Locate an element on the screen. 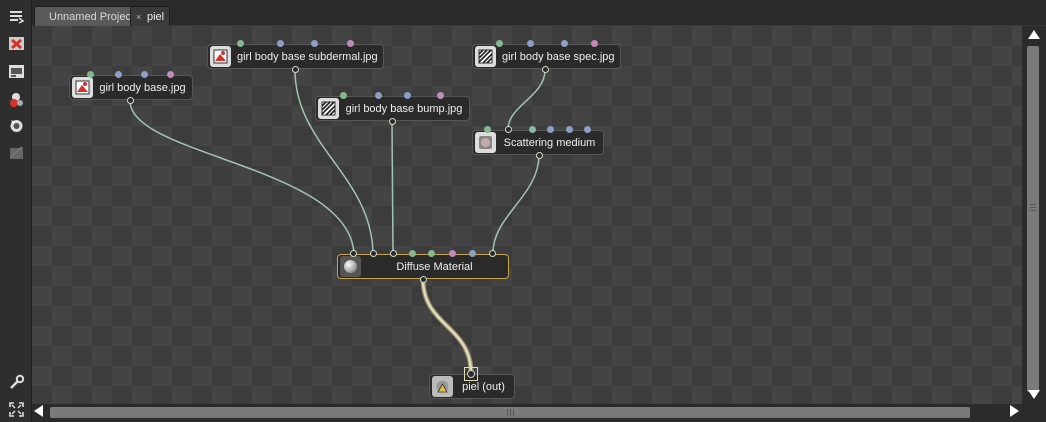  wire-base-to-diffuse is located at coordinates (242, 177).